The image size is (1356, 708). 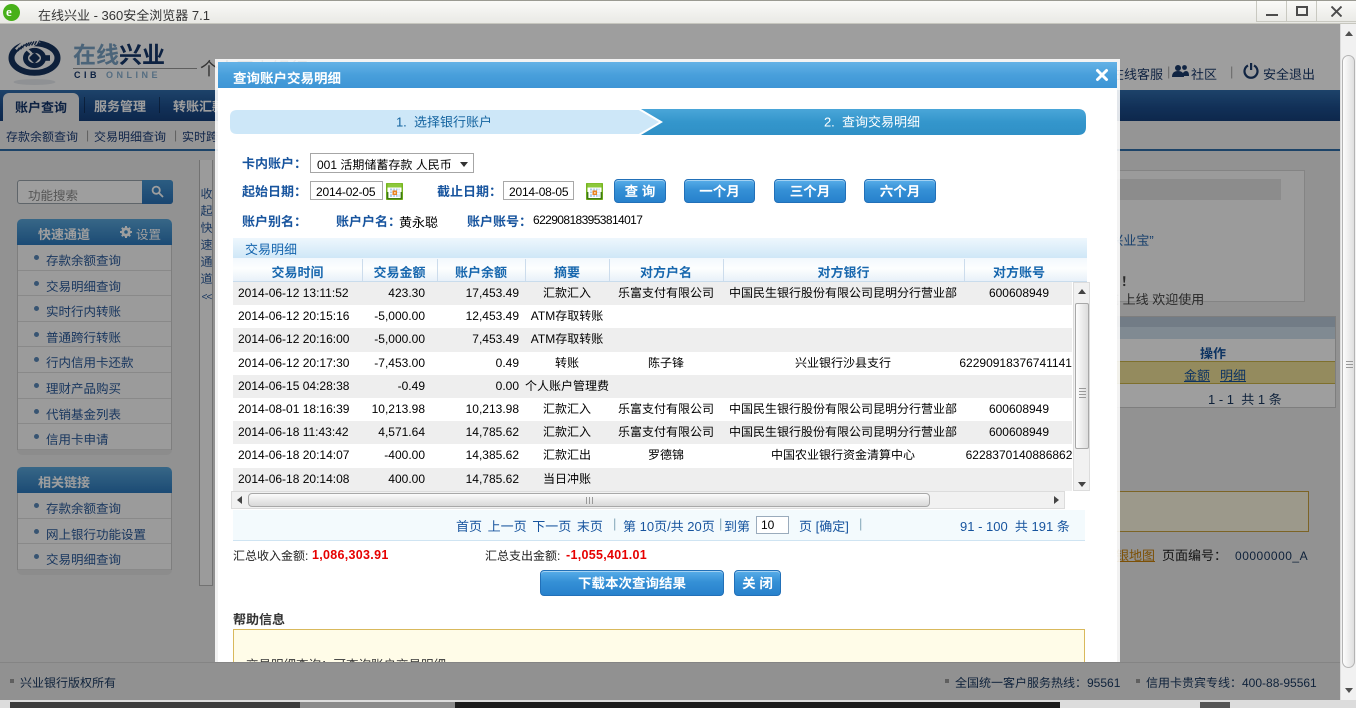 What do you see at coordinates (872, 122) in the screenshot?
I see `svg-text: 2. 查询交易明细` at bounding box center [872, 122].